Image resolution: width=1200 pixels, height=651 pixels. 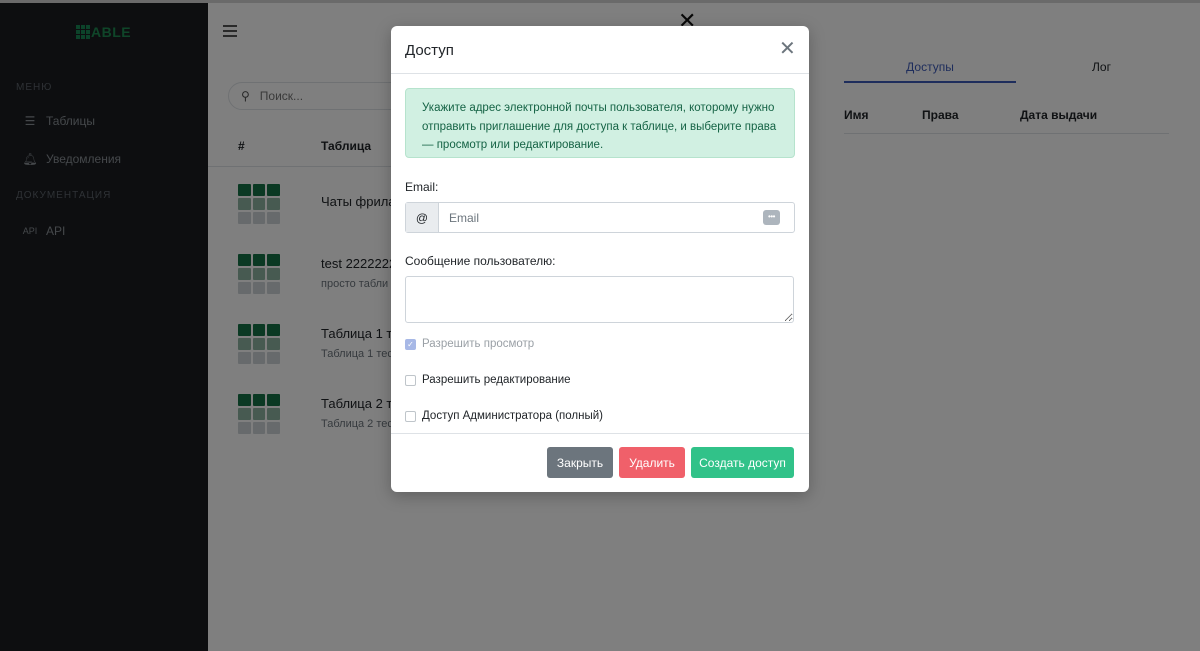 I want to click on checkbox-allow-edit: Разрешить редактирование, so click(x=488, y=380).